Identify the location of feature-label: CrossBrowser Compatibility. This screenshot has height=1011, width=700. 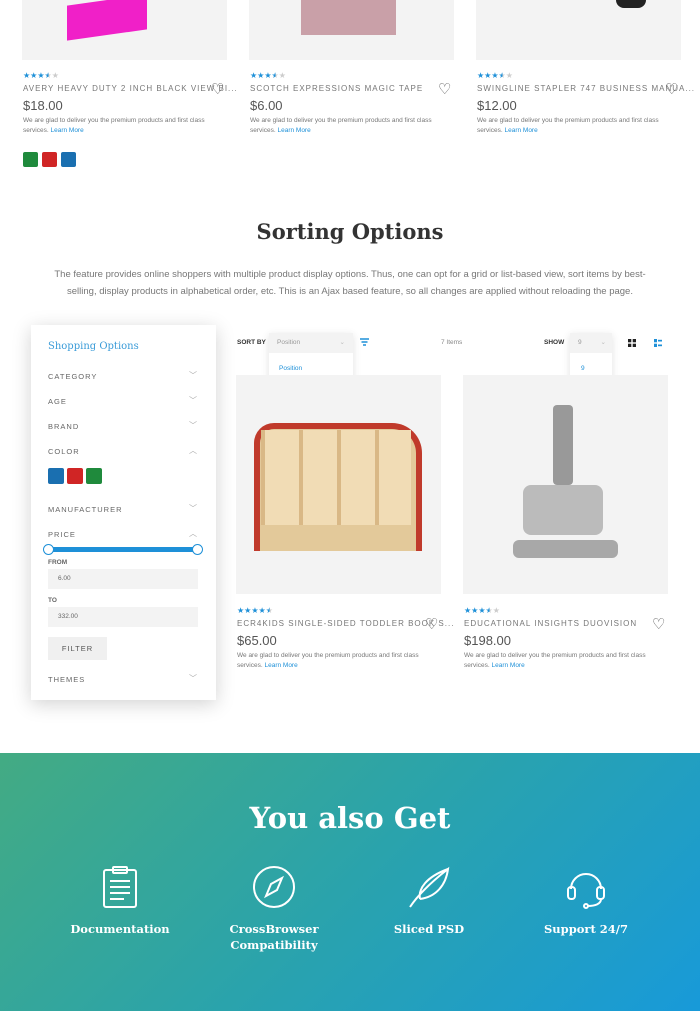
(274, 937).